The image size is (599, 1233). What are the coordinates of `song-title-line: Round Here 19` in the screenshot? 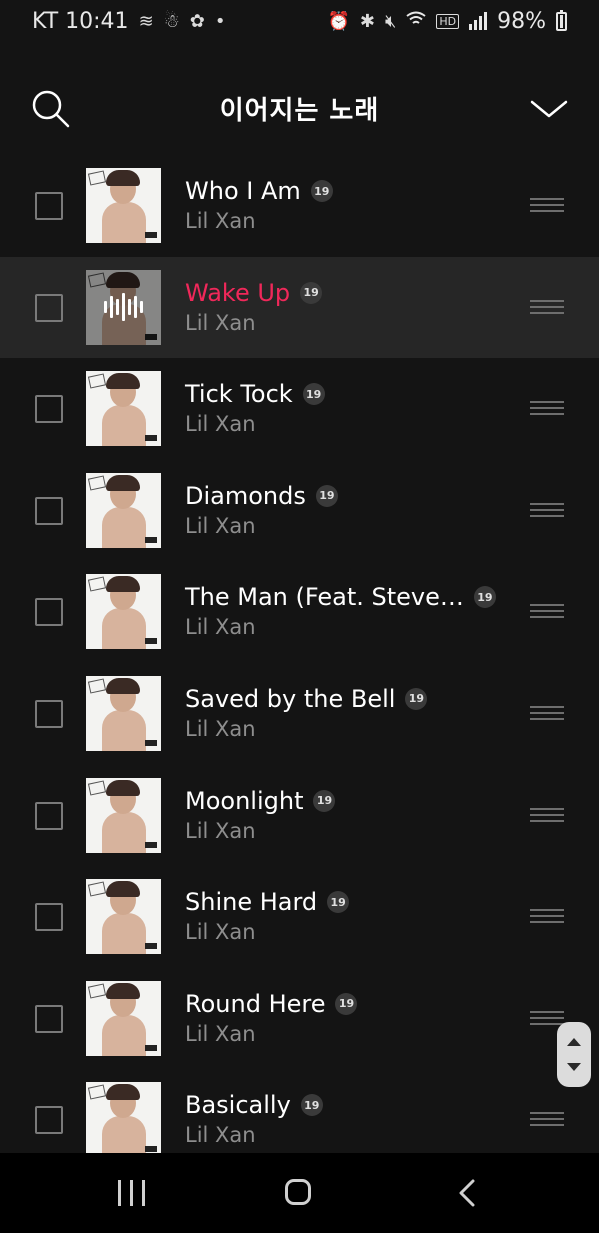 It's located at (271, 1004).